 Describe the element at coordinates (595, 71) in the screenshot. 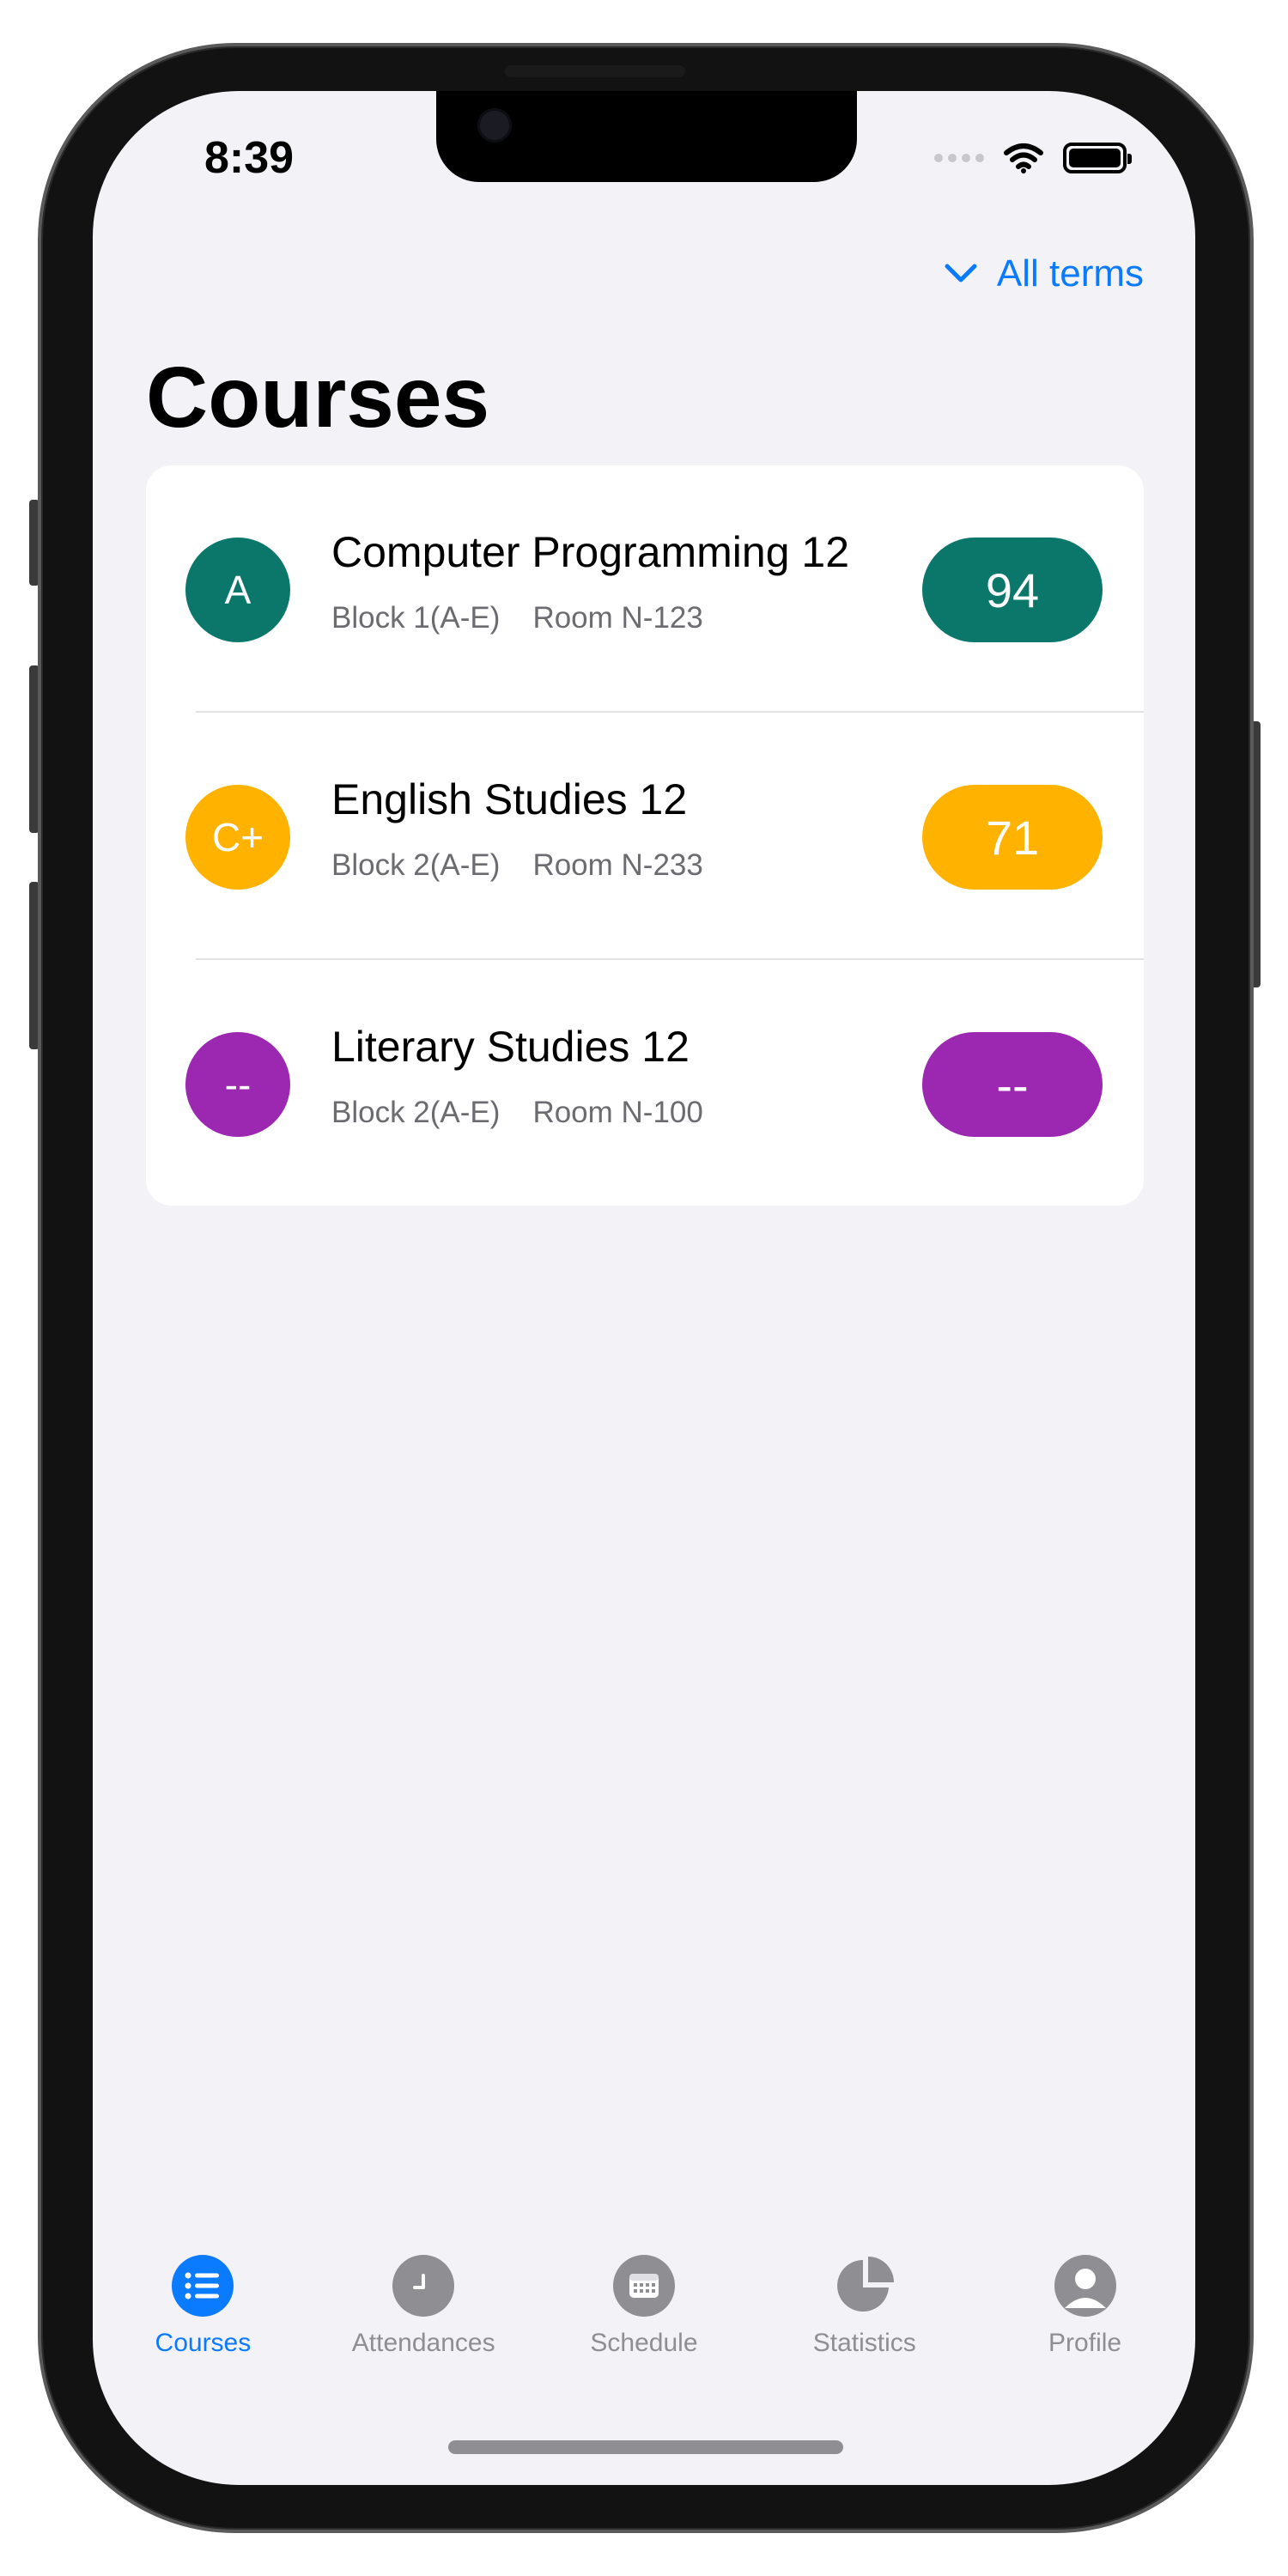

I see `earpiece-speaker` at that location.